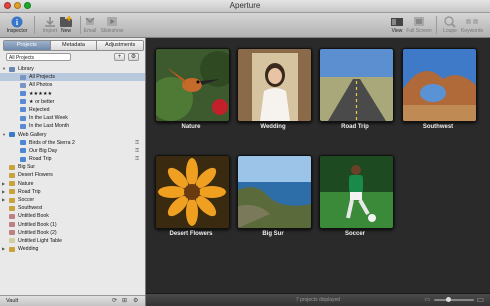  What do you see at coordinates (72, 192) in the screenshot?
I see `tree-item: ▶ Road Trip` at bounding box center [72, 192].